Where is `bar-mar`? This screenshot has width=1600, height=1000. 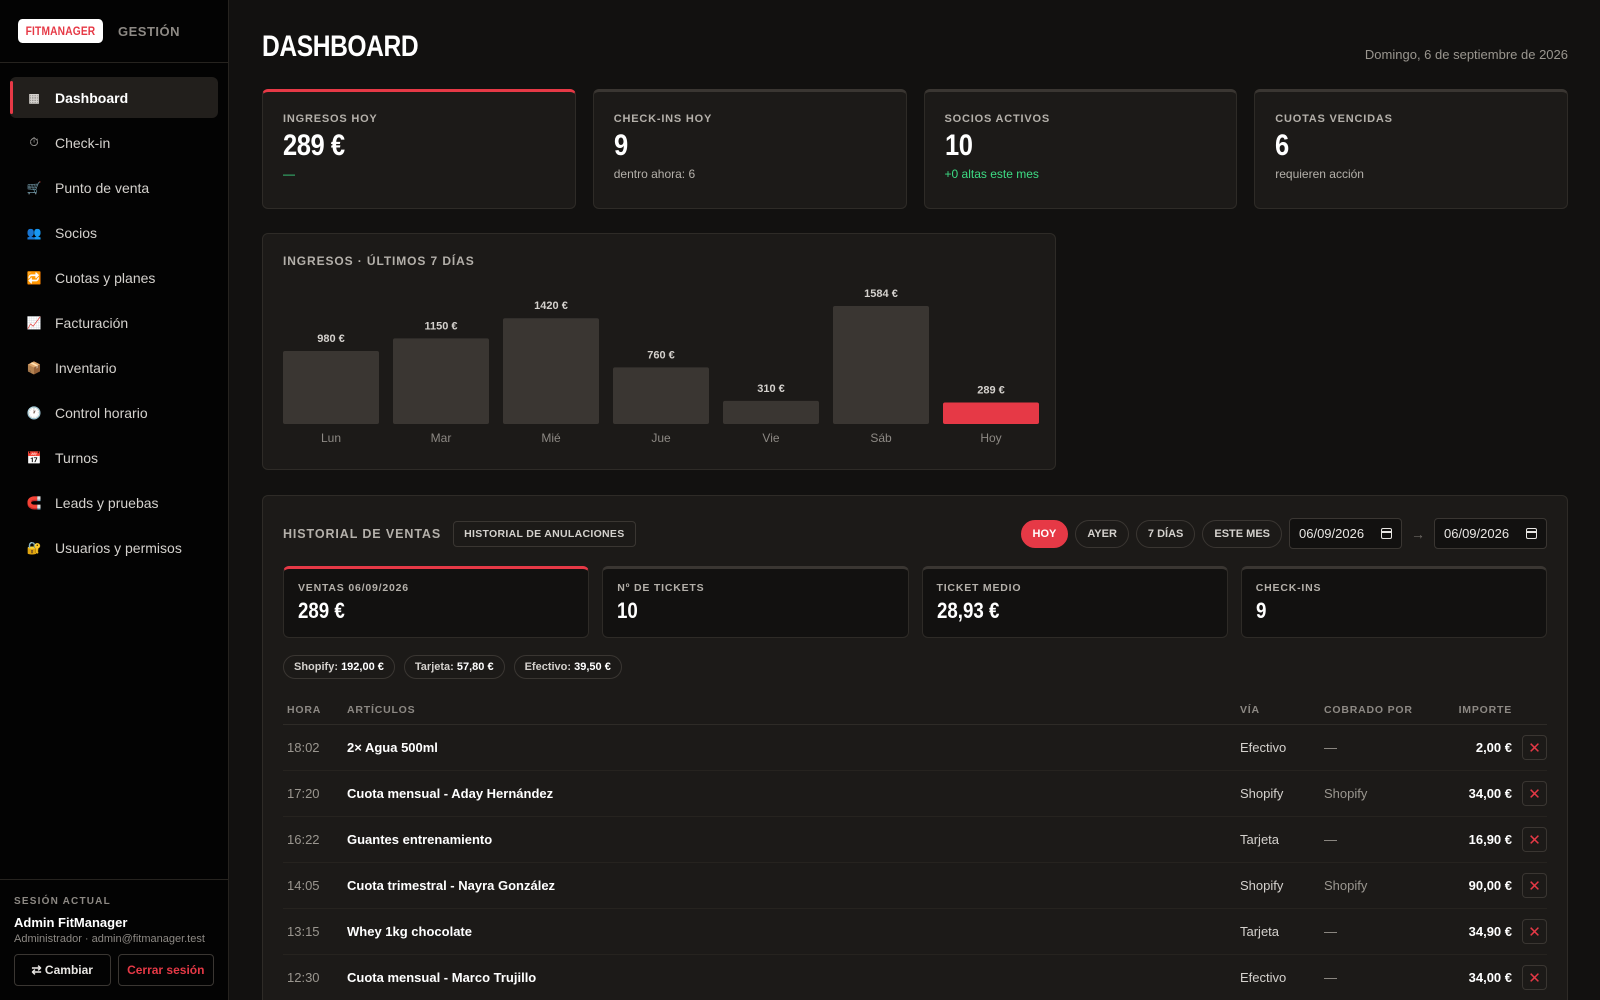 bar-mar is located at coordinates (441, 381).